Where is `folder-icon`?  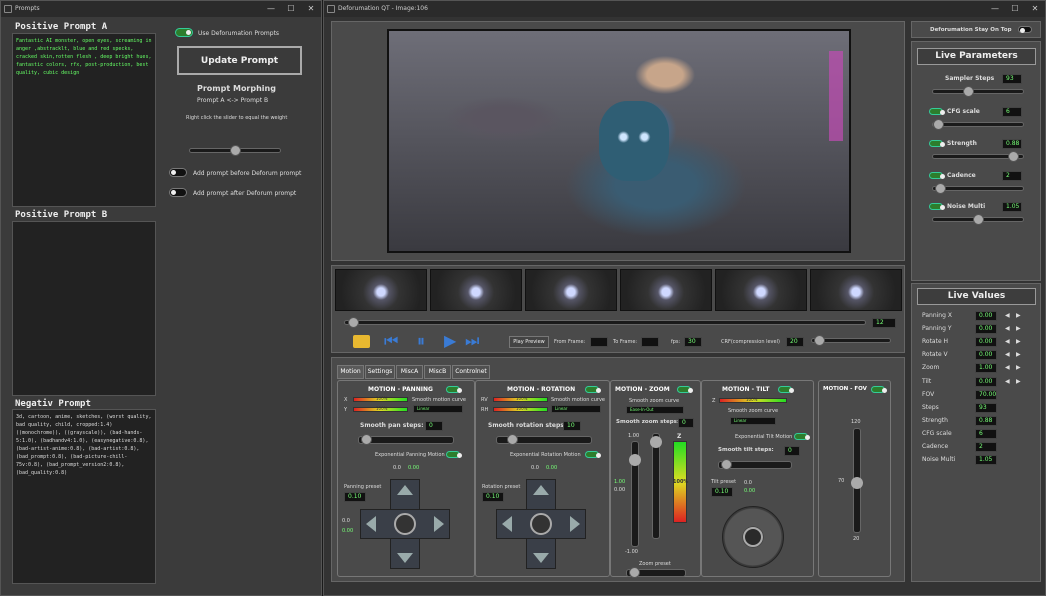
folder-icon is located at coordinates (361, 341).